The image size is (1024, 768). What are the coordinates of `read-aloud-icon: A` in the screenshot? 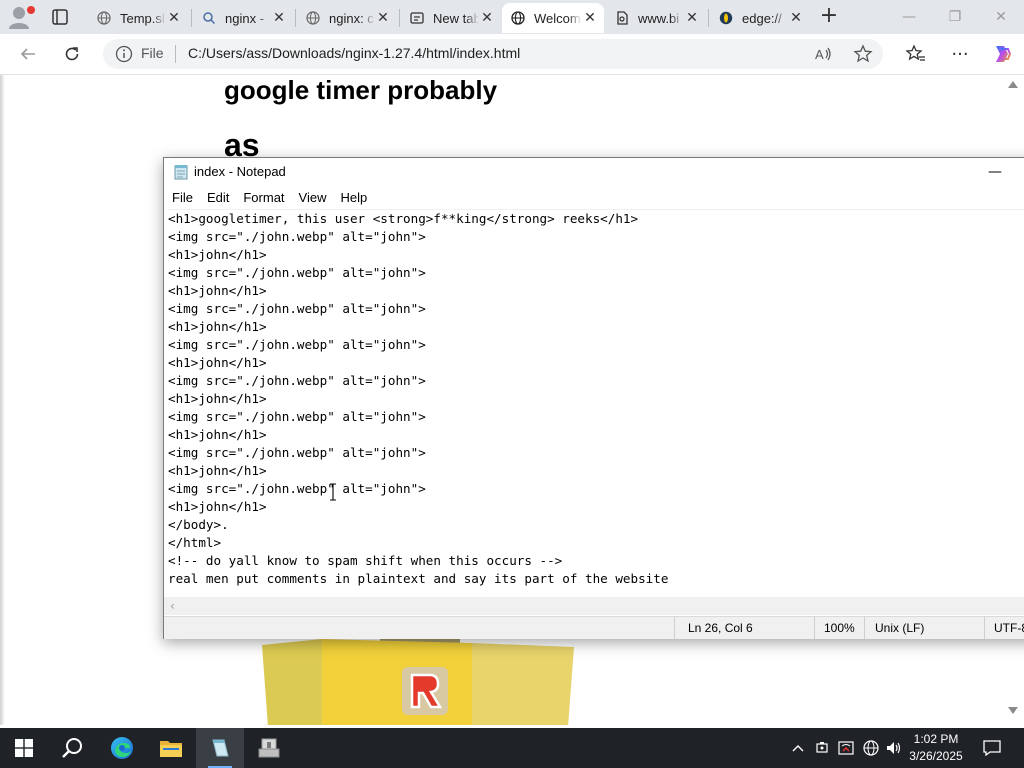 It's located at (823, 54).